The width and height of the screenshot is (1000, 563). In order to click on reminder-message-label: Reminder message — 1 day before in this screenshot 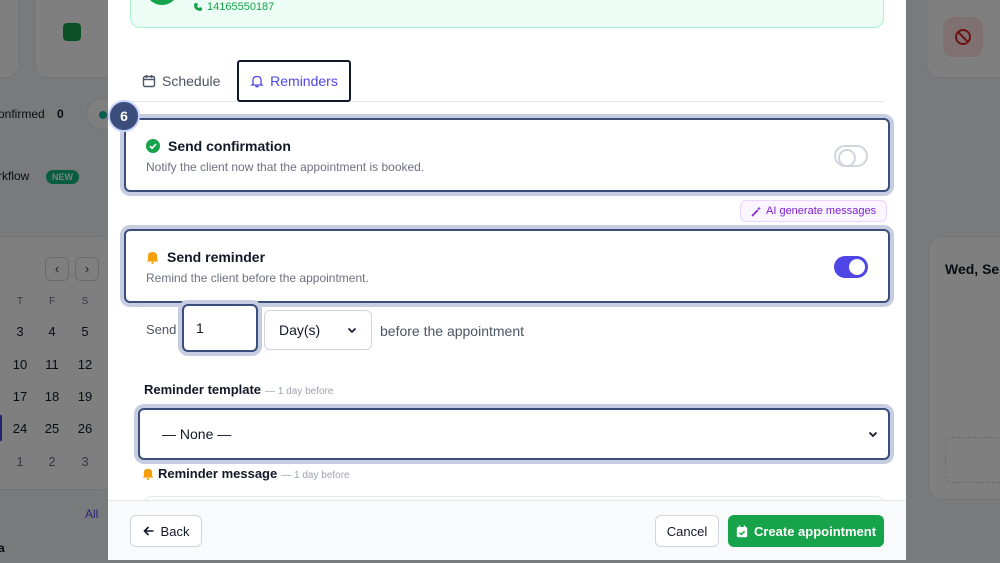, I will do `click(246, 473)`.